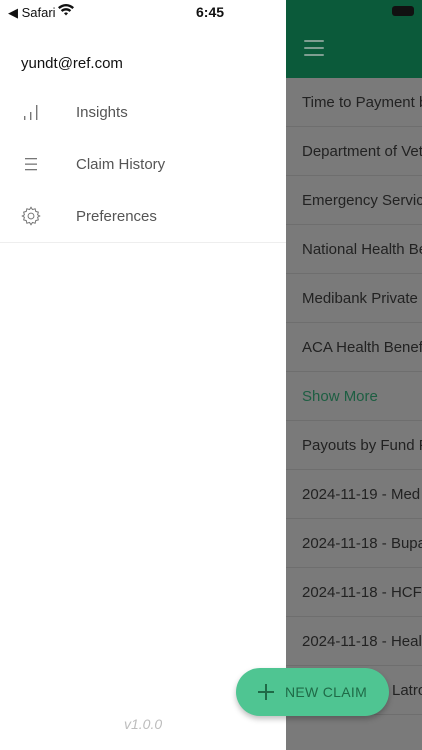 The width and height of the screenshot is (422, 750). I want to click on drawer-menu: Insights Claim History Preferences, so click(143, 164).